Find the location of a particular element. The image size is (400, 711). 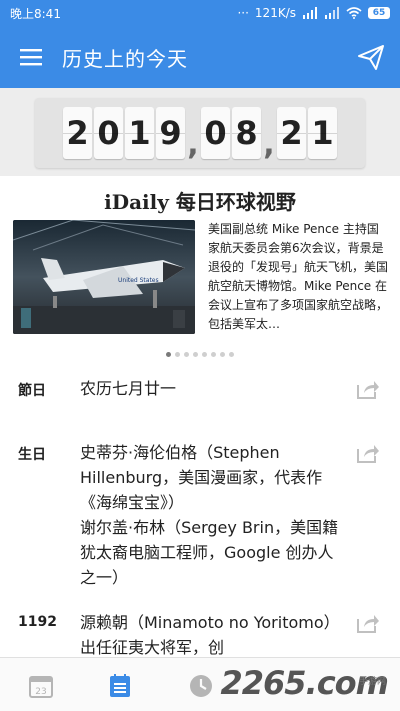

idaily-title: iDaily 每日环球视野 is located at coordinates (200, 202).